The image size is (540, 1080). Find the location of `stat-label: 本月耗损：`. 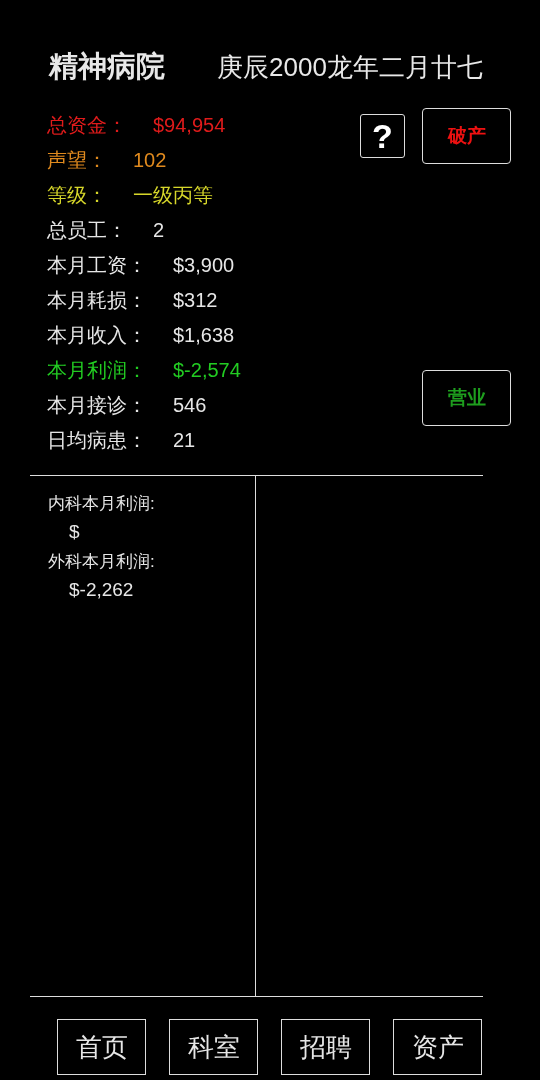

stat-label: 本月耗损： is located at coordinates (97, 300).